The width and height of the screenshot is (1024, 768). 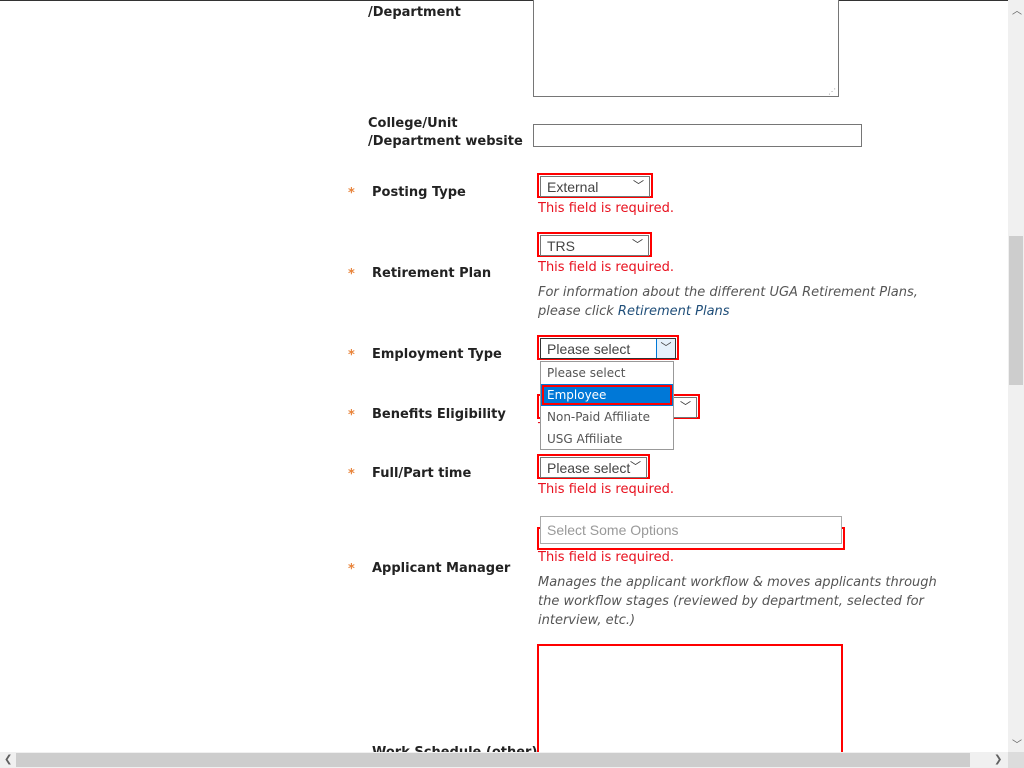 I want to click on retirement-plan-label: Retirement Plan, so click(x=432, y=273).